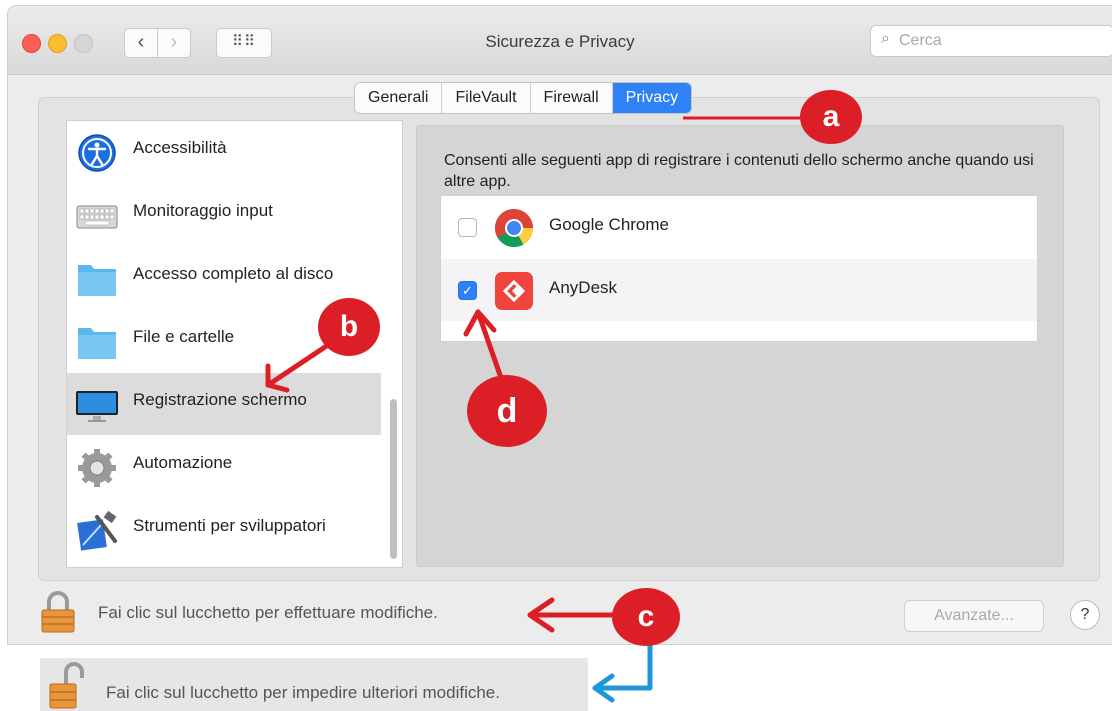 This screenshot has width=1112, height=711. Describe the element at coordinates (203, 210) in the screenshot. I see `sidebar-item-label: Monitoraggio input` at that location.